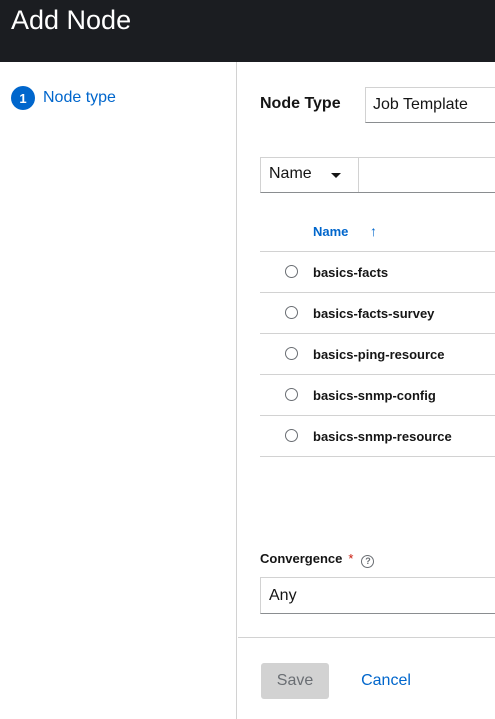 This screenshot has width=495, height=719. I want to click on help-icon: ?, so click(368, 561).